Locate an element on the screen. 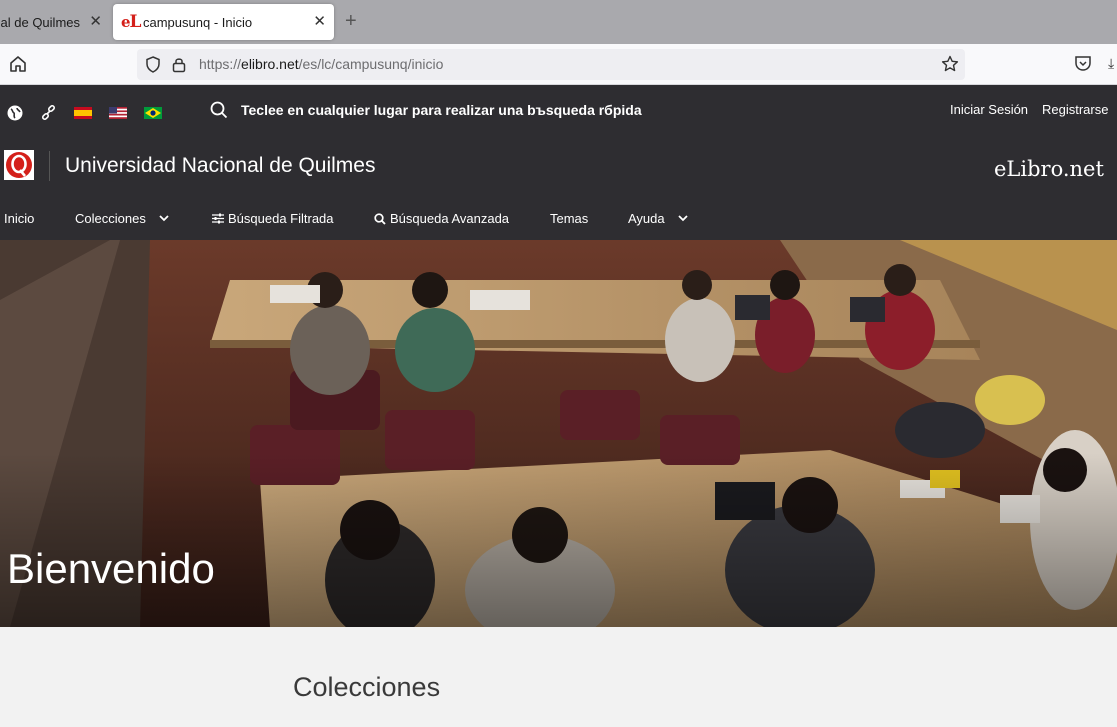 This screenshot has width=1117, height=727. elibro-brand-logo: eLibro.net is located at coordinates (1049, 169).